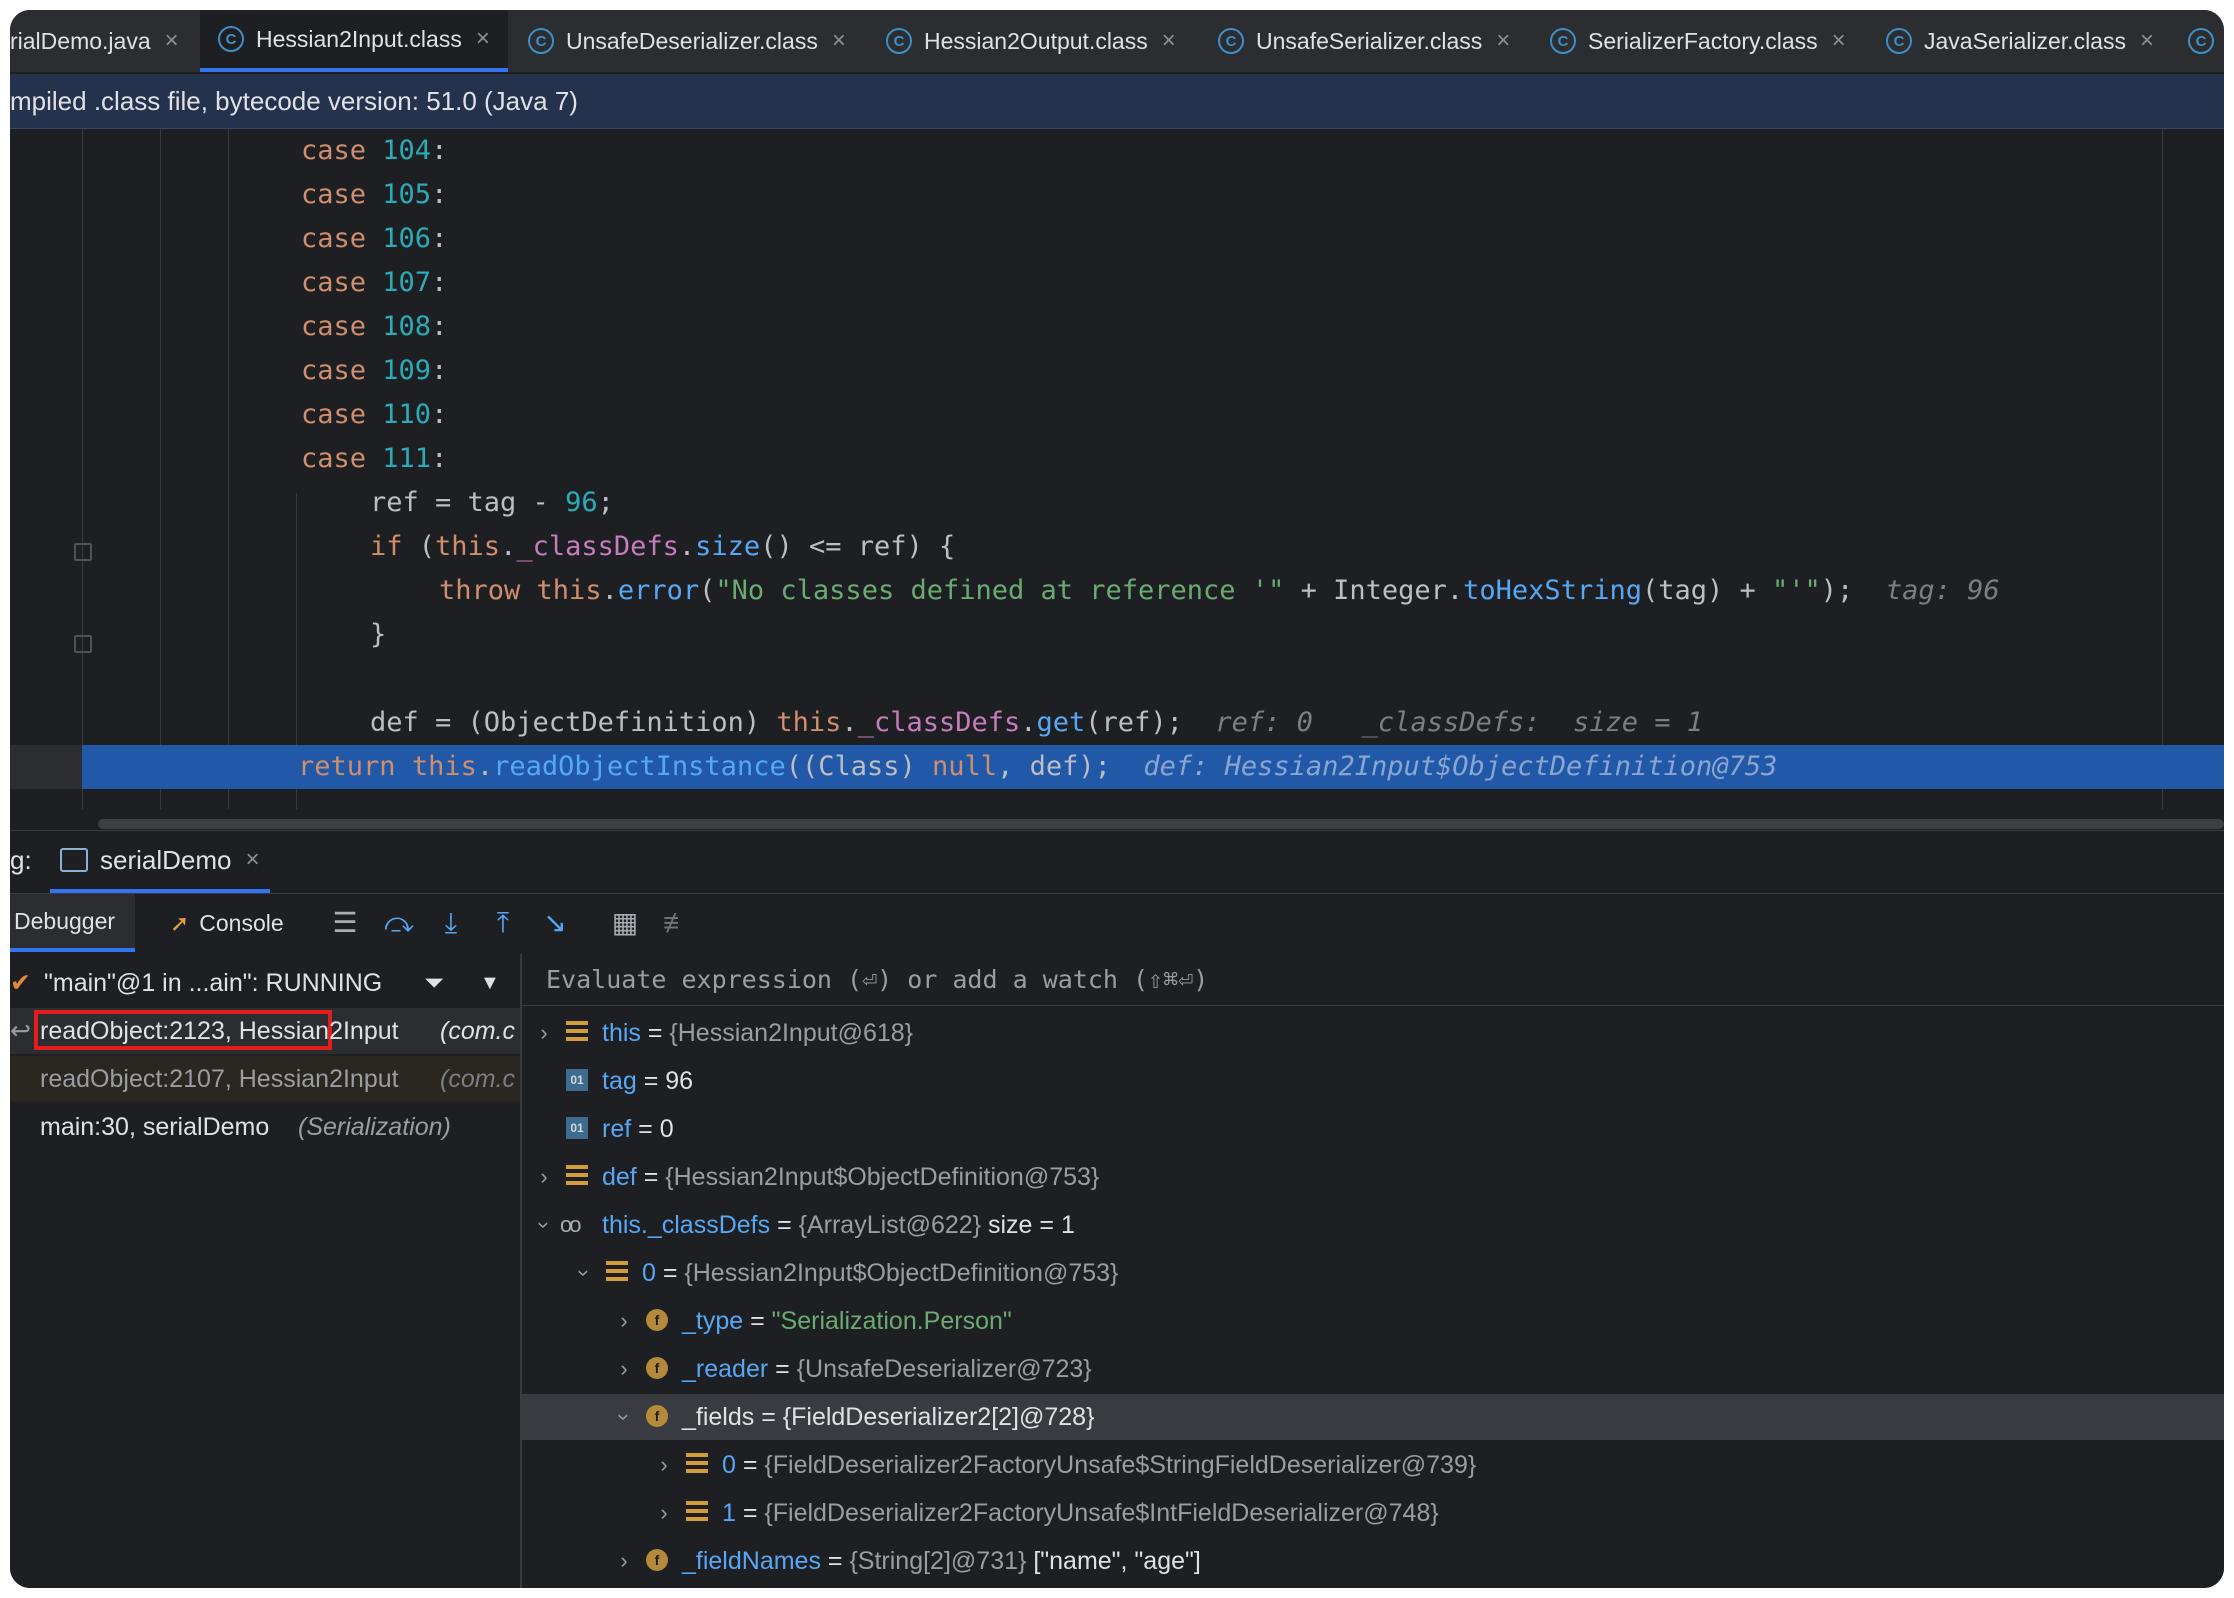 The width and height of the screenshot is (2234, 1598). What do you see at coordinates (901, 1273) in the screenshot?
I see `variable-value: {Hessian2Input$ObjectDefinition@753}` at bounding box center [901, 1273].